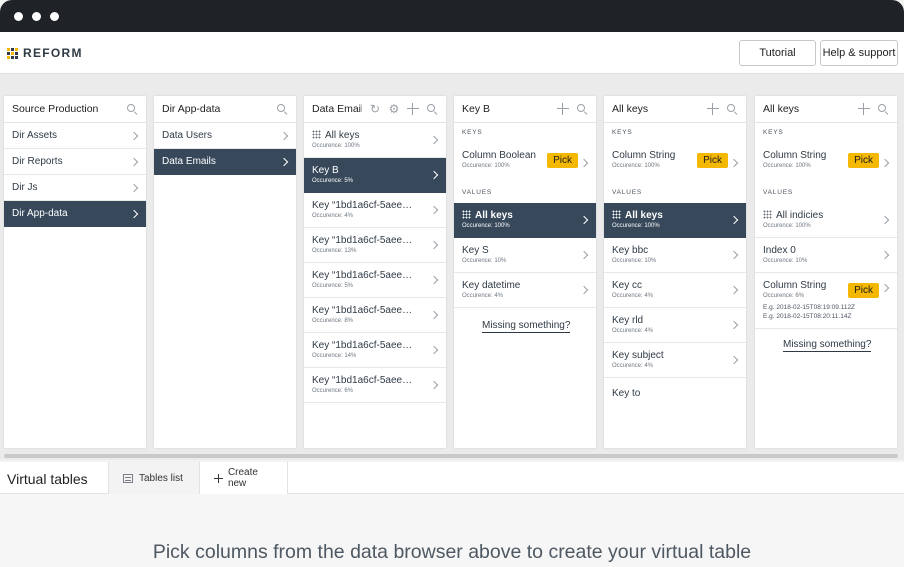  What do you see at coordinates (25, 187) in the screenshot?
I see `item-label: Dir Js` at bounding box center [25, 187].